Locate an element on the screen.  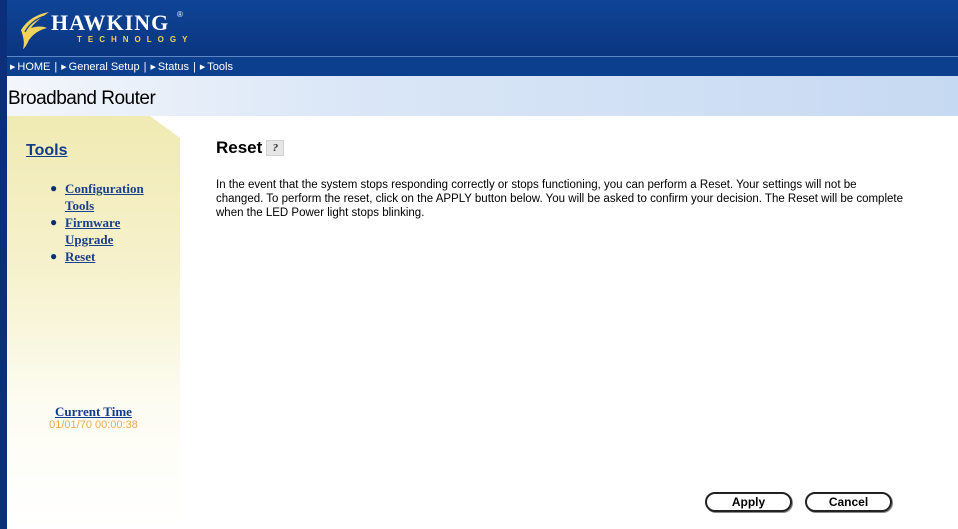
nav-tools: ▶ Tools is located at coordinates (216, 67).